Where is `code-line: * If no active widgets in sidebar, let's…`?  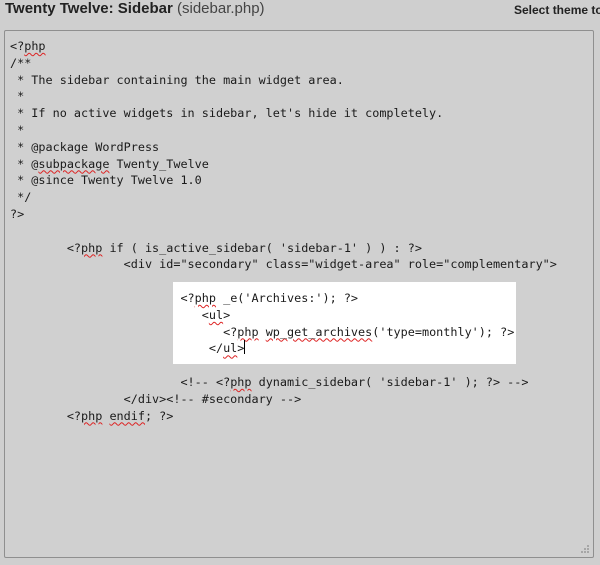
code-line: * If no active widgets in sidebar, let's… is located at coordinates (227, 113).